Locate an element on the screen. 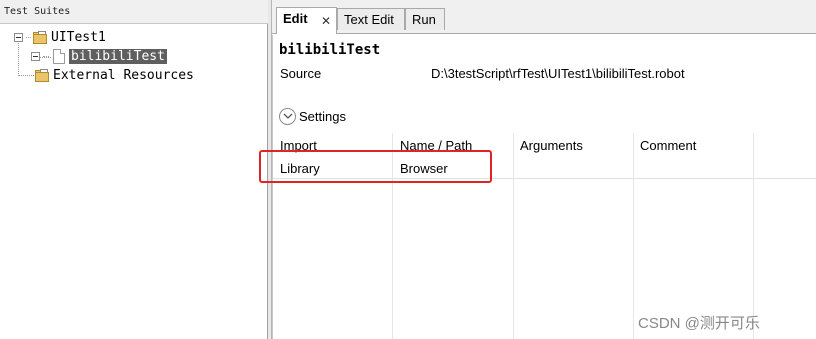  tab-run: Run is located at coordinates (425, 19).